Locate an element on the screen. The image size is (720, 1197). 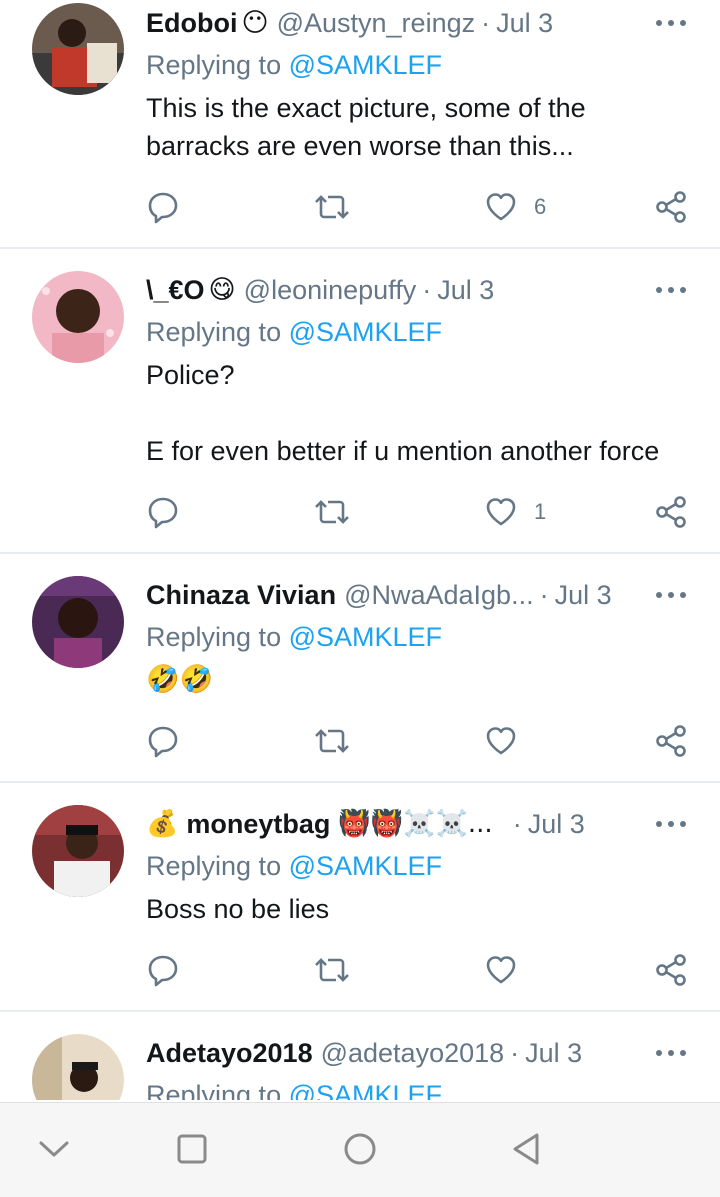
handle: @adetayo2018 is located at coordinates (413, 1053).